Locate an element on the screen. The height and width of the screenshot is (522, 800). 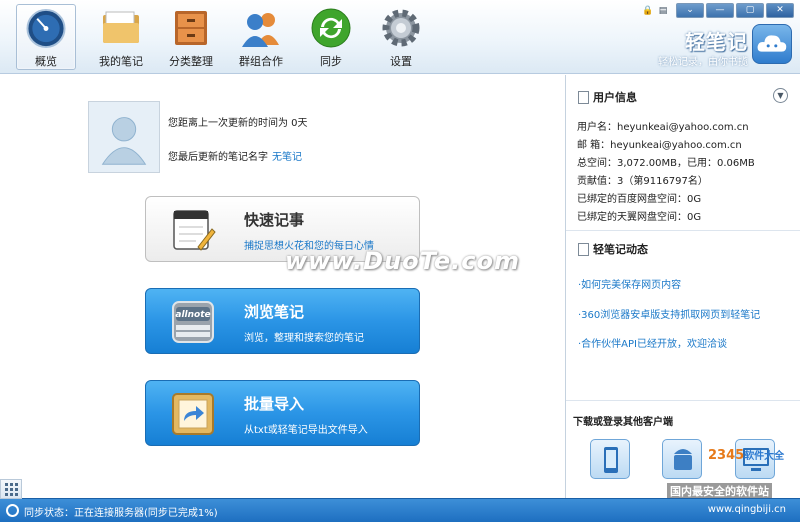
cloud-logo-icon is located at coordinates (772, 44).